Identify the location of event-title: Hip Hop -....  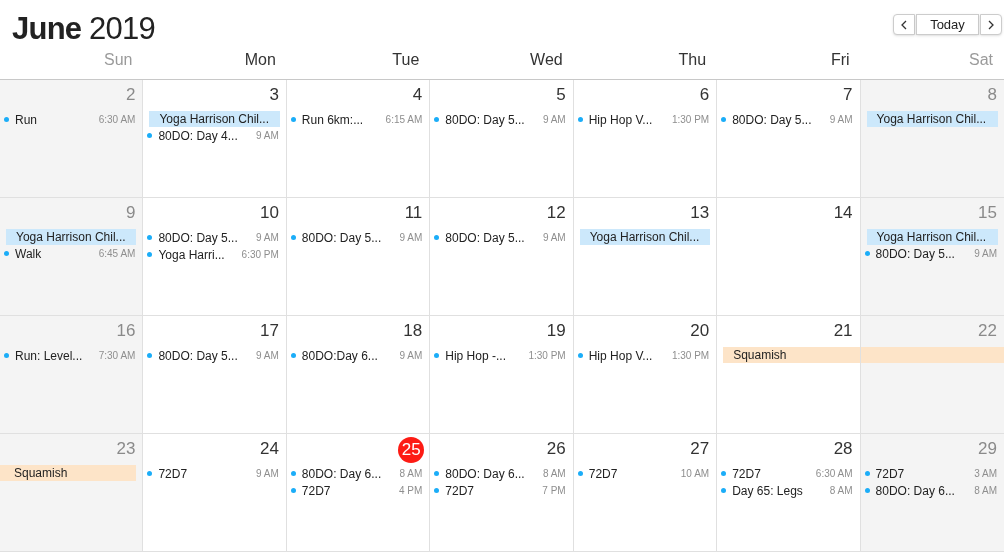
(485, 355).